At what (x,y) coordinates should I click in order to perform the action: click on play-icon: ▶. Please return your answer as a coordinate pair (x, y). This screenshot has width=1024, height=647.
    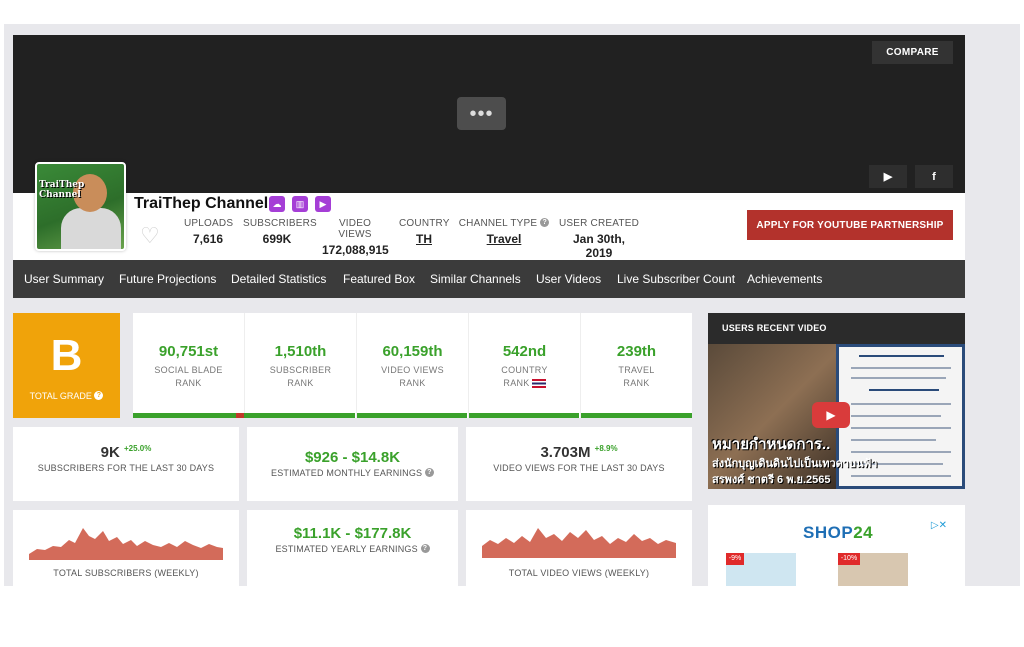
    Looking at the image, I should click on (831, 415).